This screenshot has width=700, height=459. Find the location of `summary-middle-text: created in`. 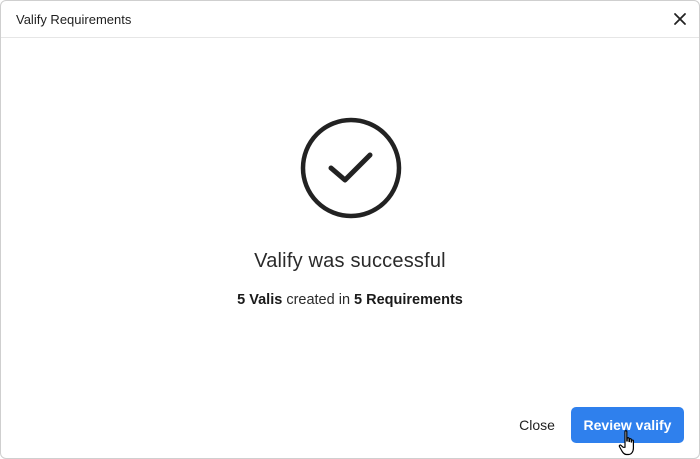

summary-middle-text: created in is located at coordinates (318, 300).